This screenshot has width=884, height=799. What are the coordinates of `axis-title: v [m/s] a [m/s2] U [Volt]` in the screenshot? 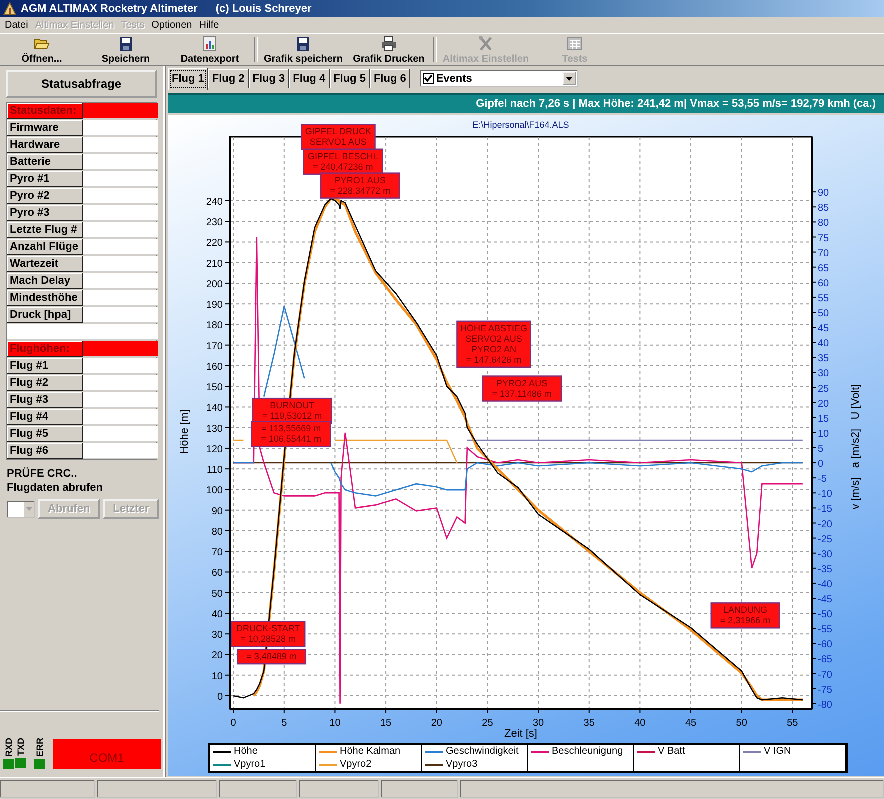 It's located at (856, 447).